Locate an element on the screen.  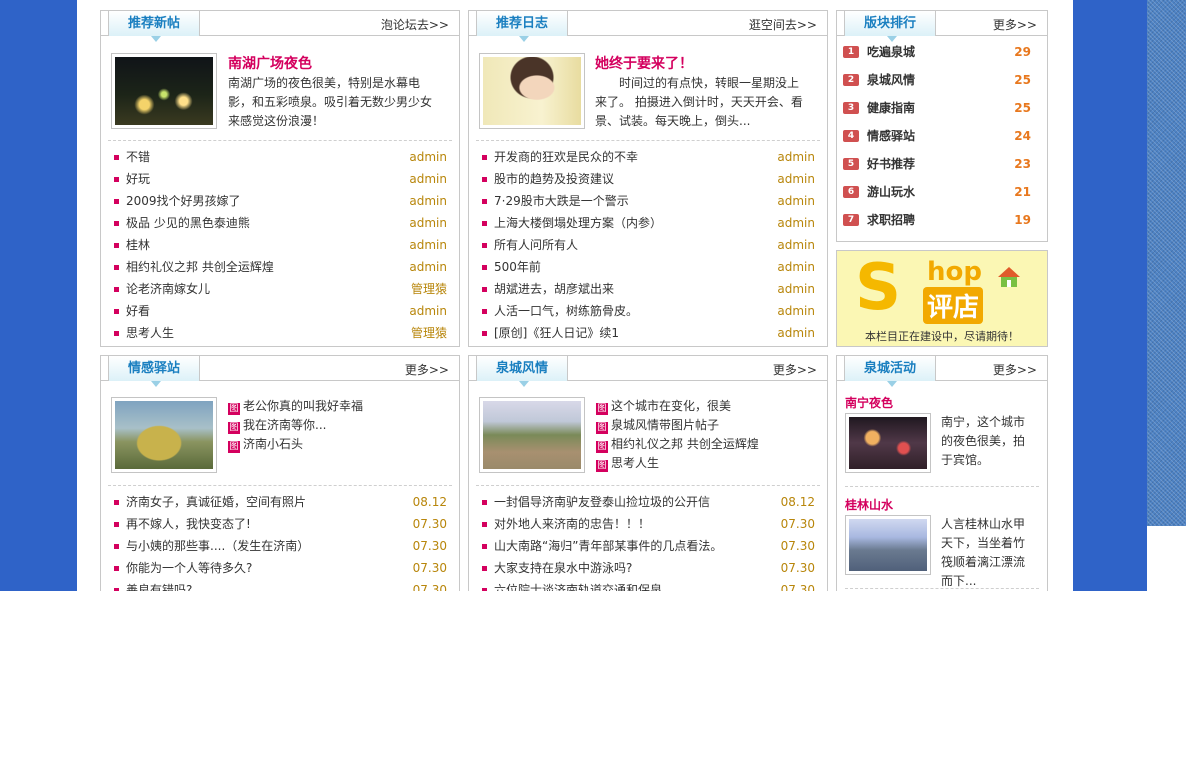
featured-post-image is located at coordinates (164, 91).